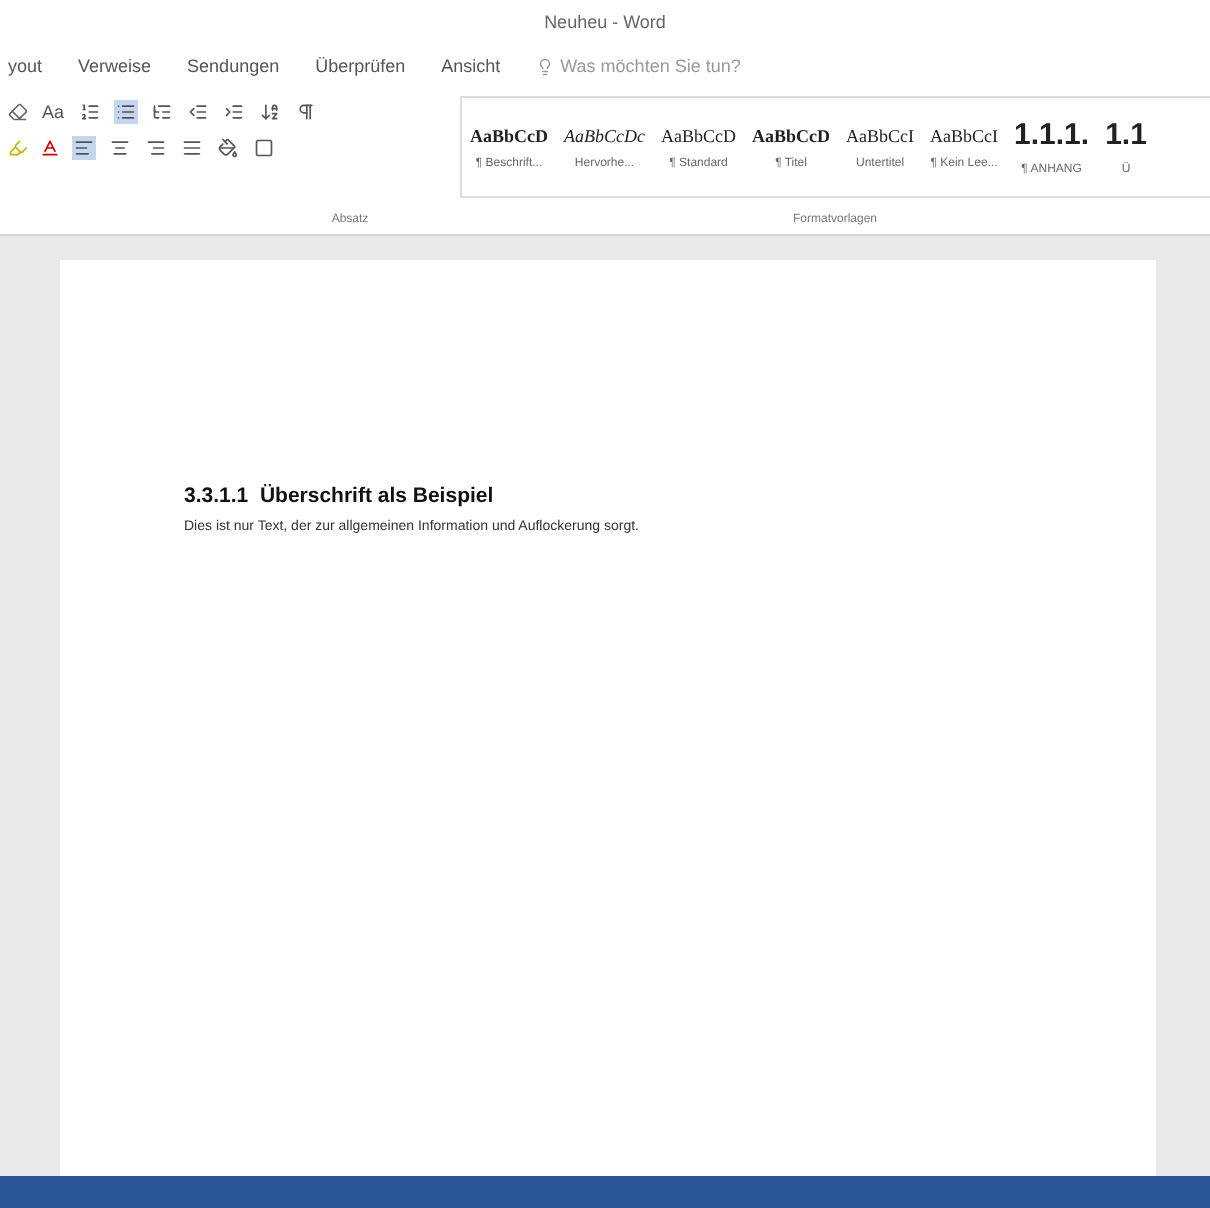  I want to click on document-heading: 3.3.1.1 Überschrift als Beispiel, so click(340, 496).